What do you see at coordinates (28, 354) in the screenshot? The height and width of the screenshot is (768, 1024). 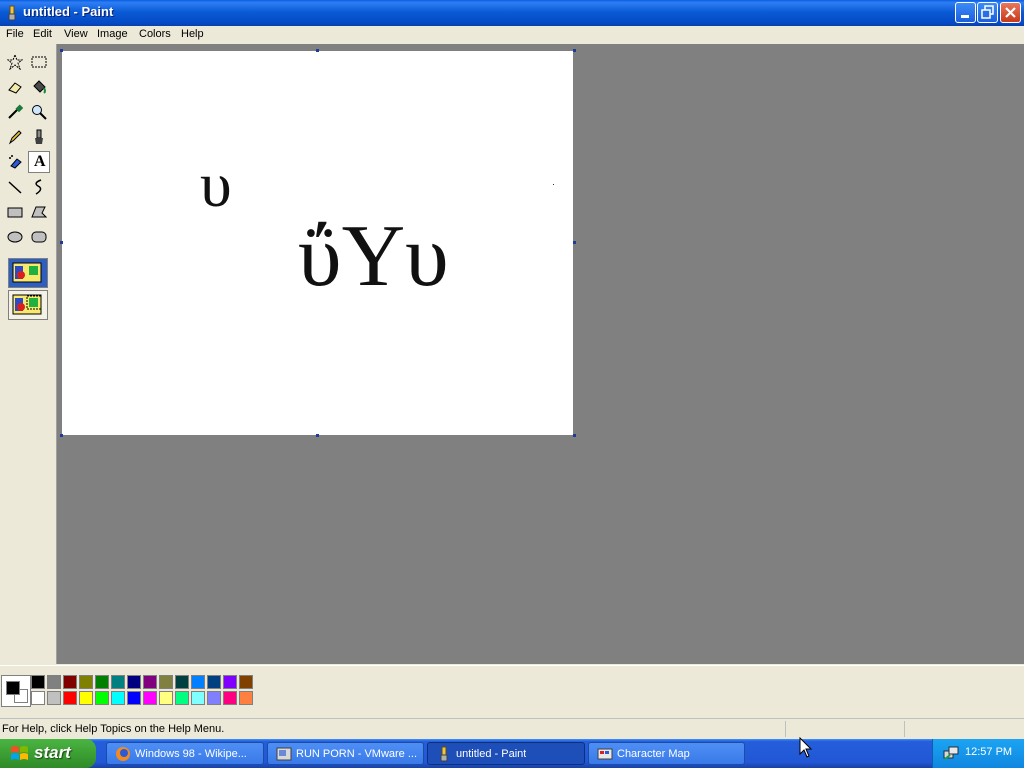 I see `tool-box: A` at bounding box center [28, 354].